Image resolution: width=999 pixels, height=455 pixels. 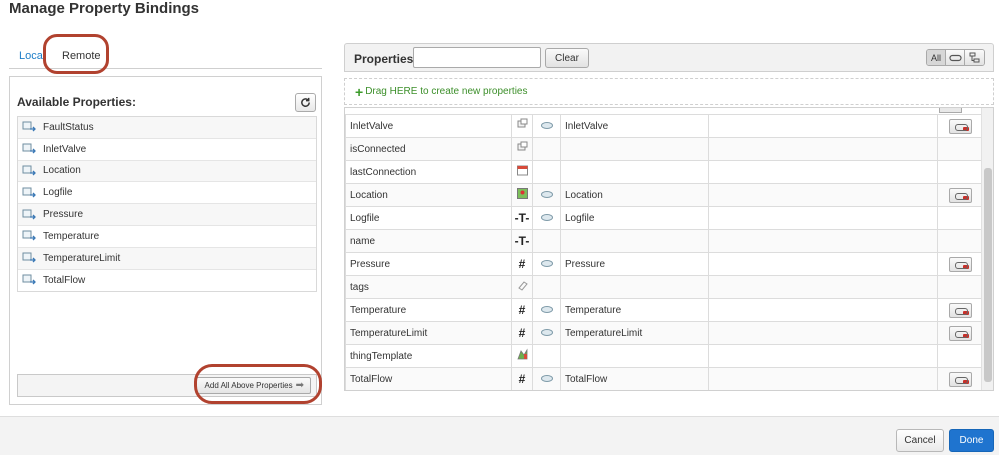 What do you see at coordinates (669, 91) in the screenshot?
I see `drag-create-zone: + Drag HERE to create new properties` at bounding box center [669, 91].